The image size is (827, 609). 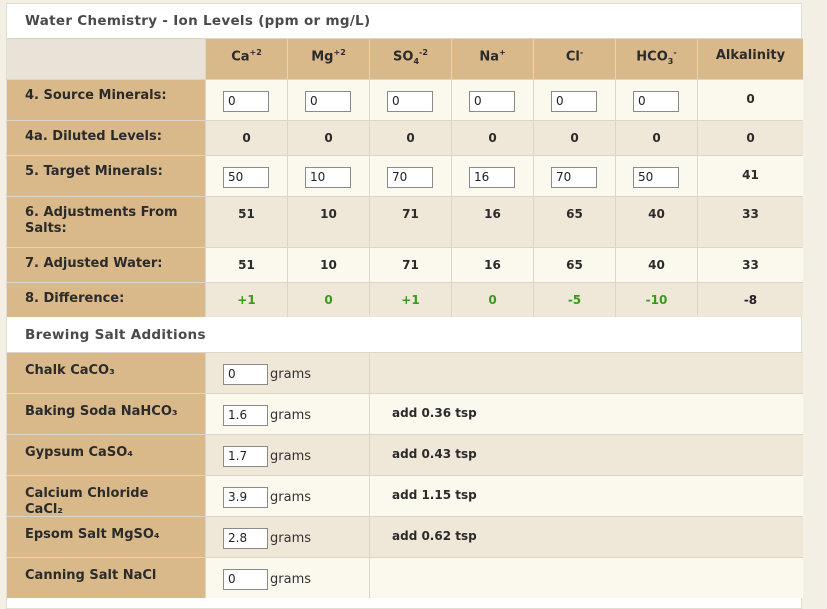 What do you see at coordinates (328, 265) in the screenshot?
I see `cell-value: 10` at bounding box center [328, 265].